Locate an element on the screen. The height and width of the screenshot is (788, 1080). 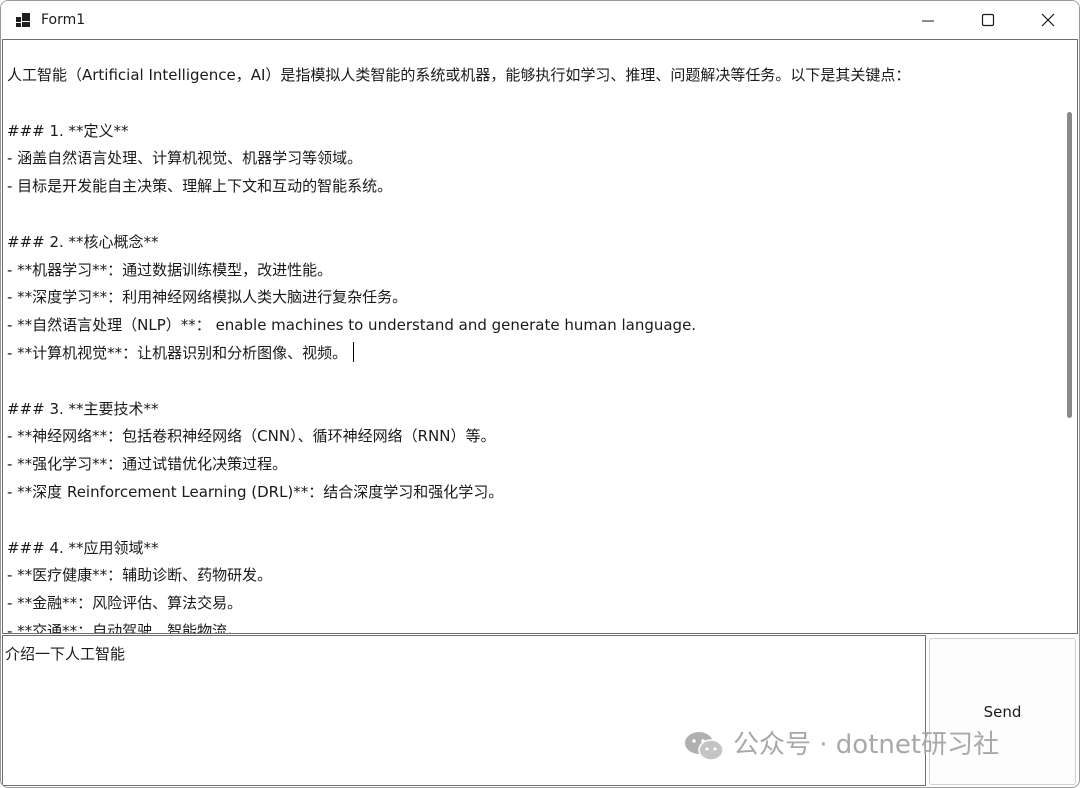
response-line: - **神经网络**：包括卷积神经网络（CNN）、循环神经网络（RNN）等。 is located at coordinates (251, 436).